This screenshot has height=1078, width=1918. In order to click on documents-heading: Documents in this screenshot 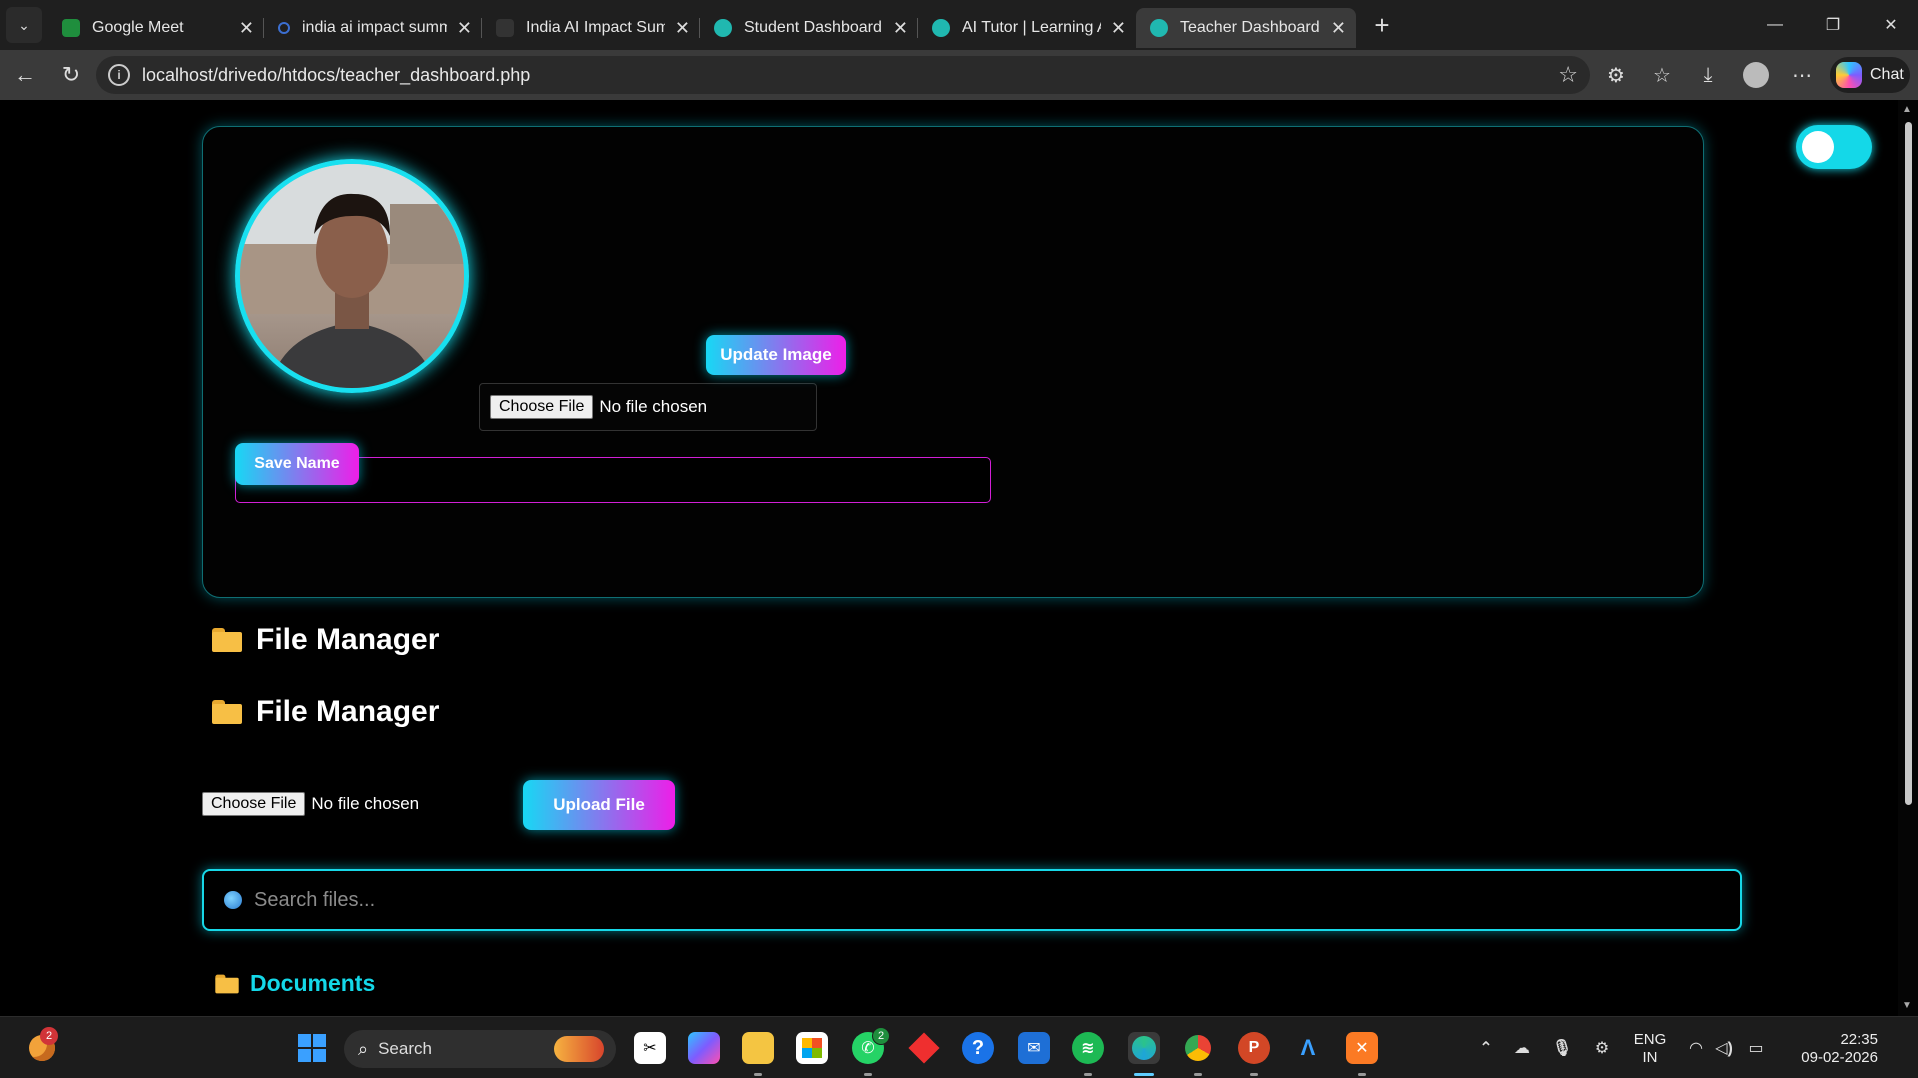, I will do `click(293, 983)`.